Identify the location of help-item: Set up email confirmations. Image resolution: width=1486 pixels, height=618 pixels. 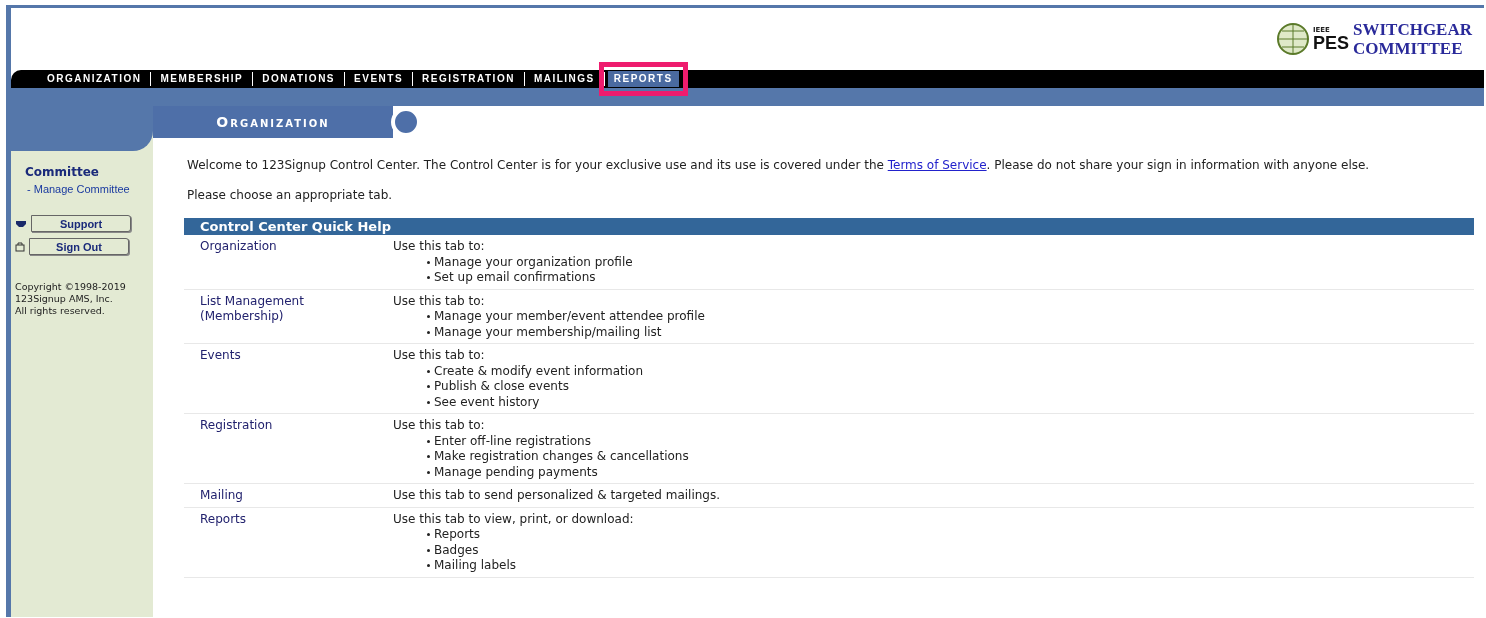
(515, 278).